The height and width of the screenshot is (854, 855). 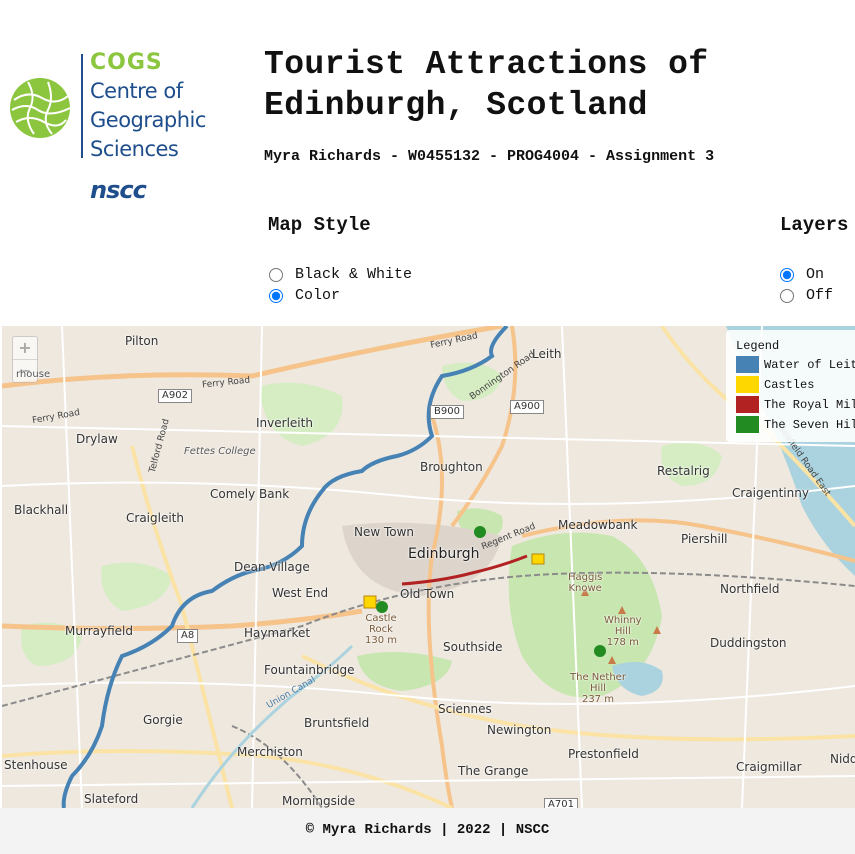 What do you see at coordinates (276, 295) in the screenshot?
I see `radio-color-input` at bounding box center [276, 295].